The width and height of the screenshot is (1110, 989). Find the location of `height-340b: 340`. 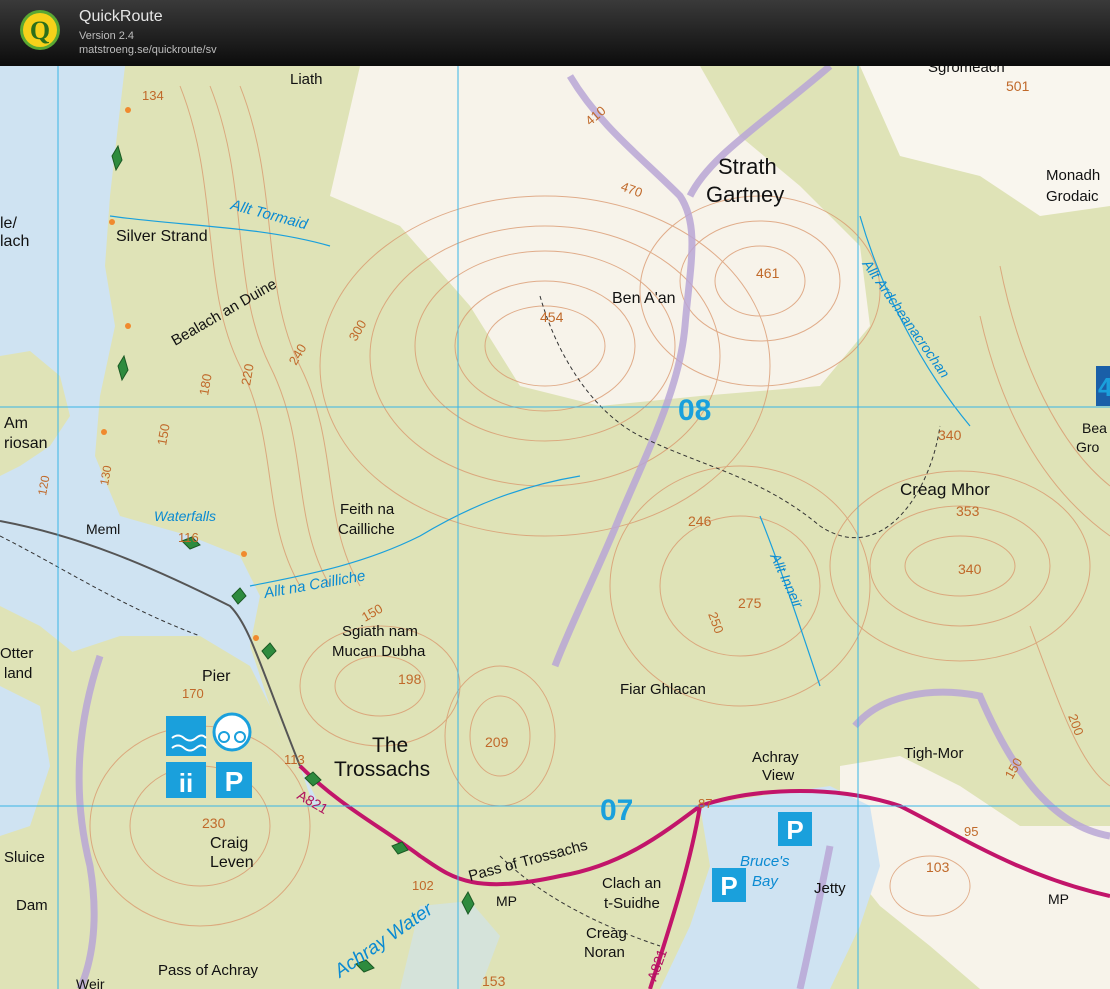

height-340b: 340 is located at coordinates (970, 569).